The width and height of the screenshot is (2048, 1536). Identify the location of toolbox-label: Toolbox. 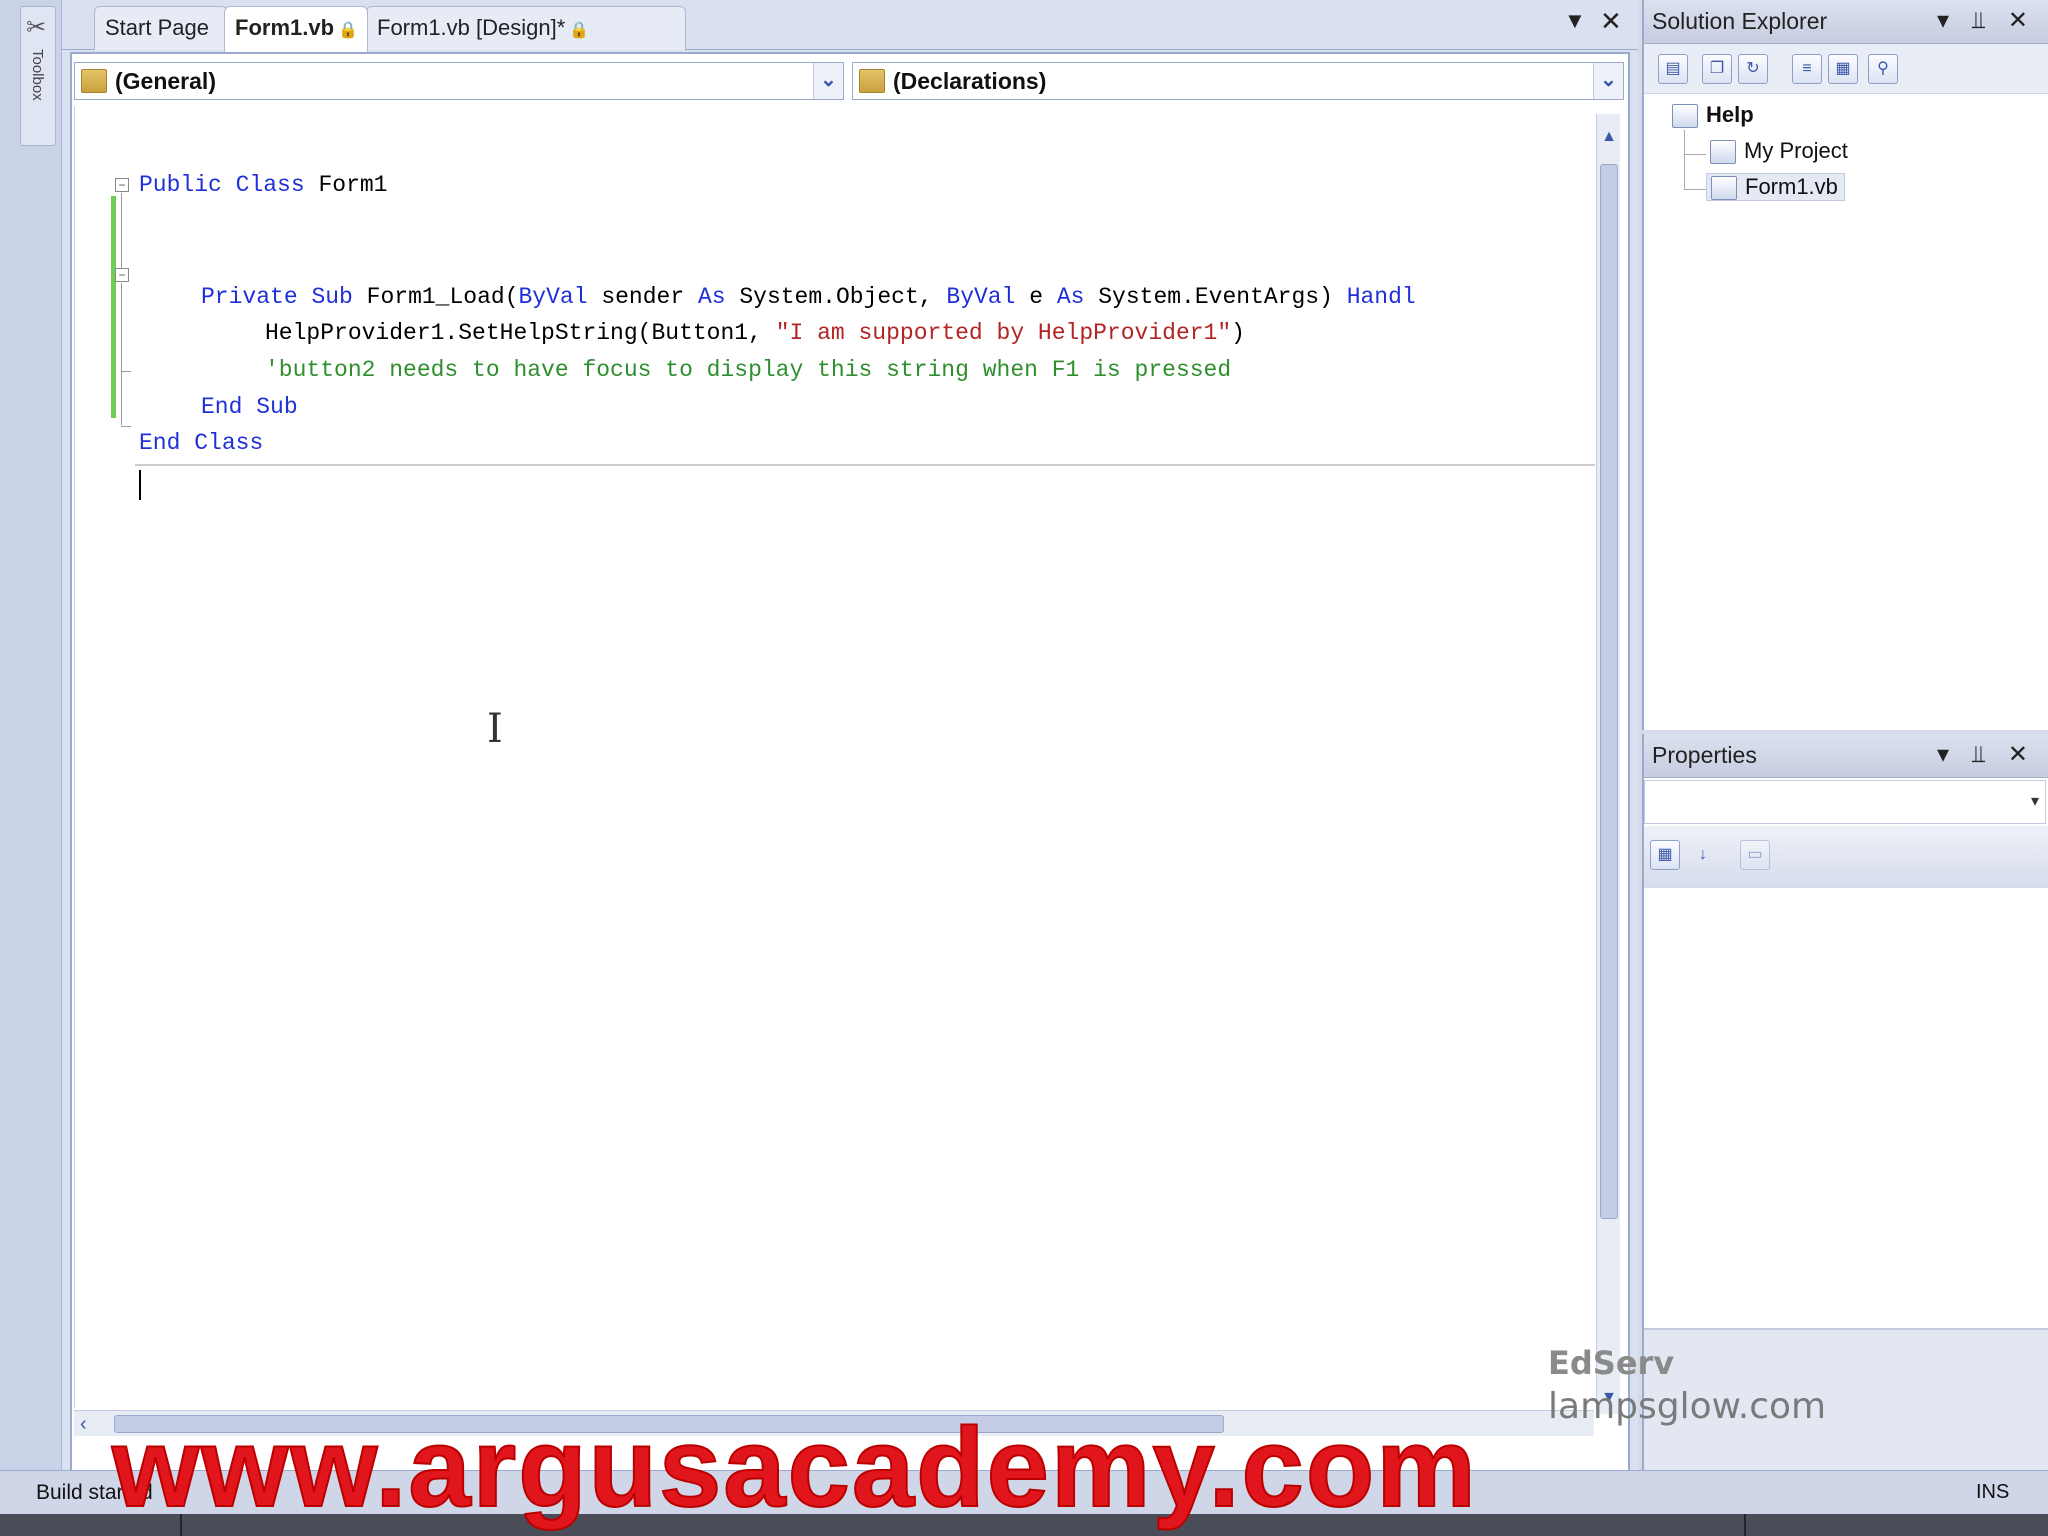
(37, 75).